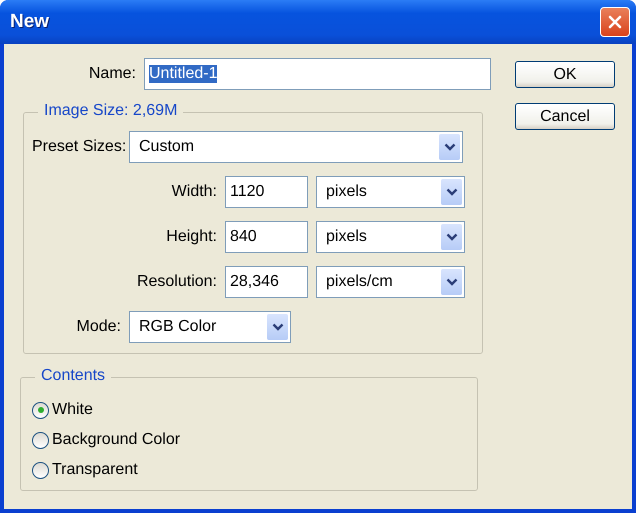 The image size is (636, 513). I want to click on number-field: 1120, so click(266, 192).